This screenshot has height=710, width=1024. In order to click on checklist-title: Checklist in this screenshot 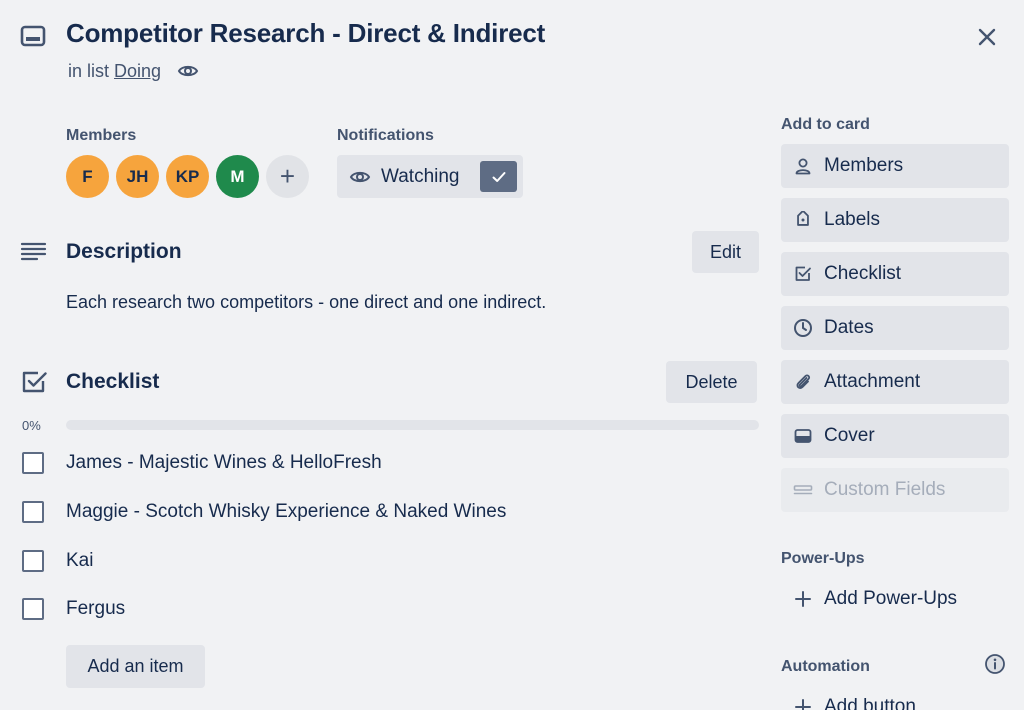, I will do `click(113, 381)`.